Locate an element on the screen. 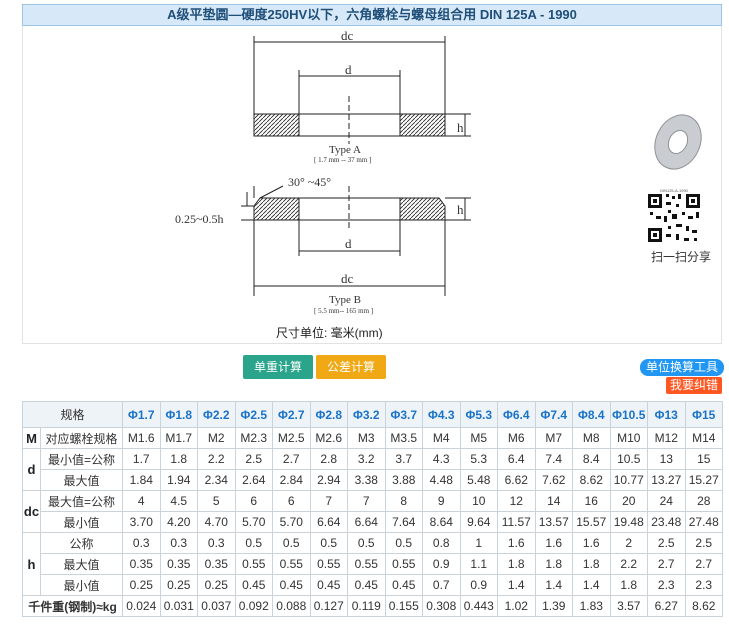  weight-cell: 0.308 is located at coordinates (441, 606).